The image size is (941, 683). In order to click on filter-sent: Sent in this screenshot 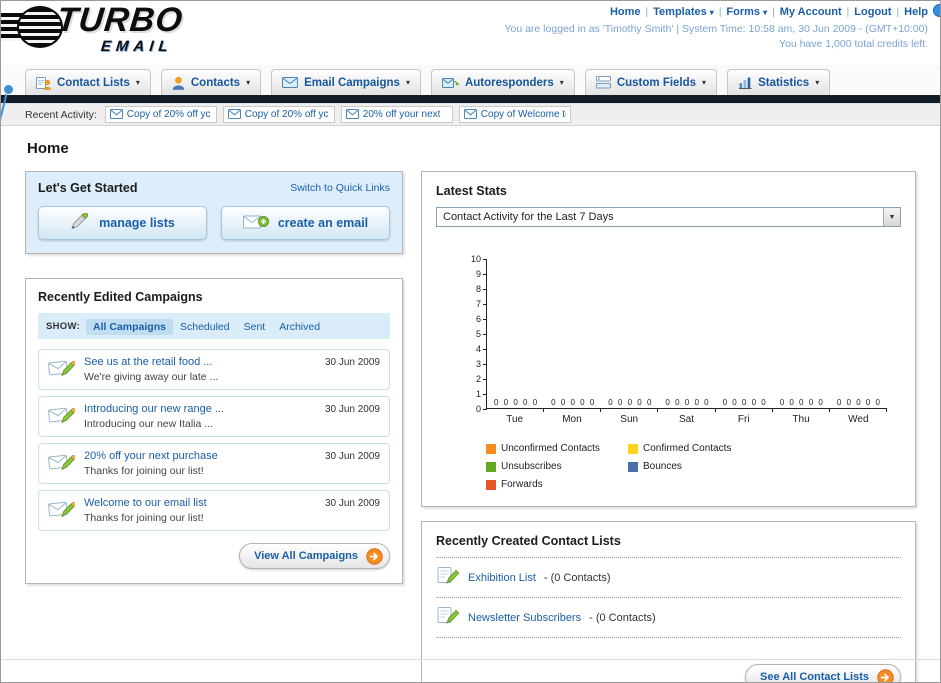, I will do `click(255, 327)`.